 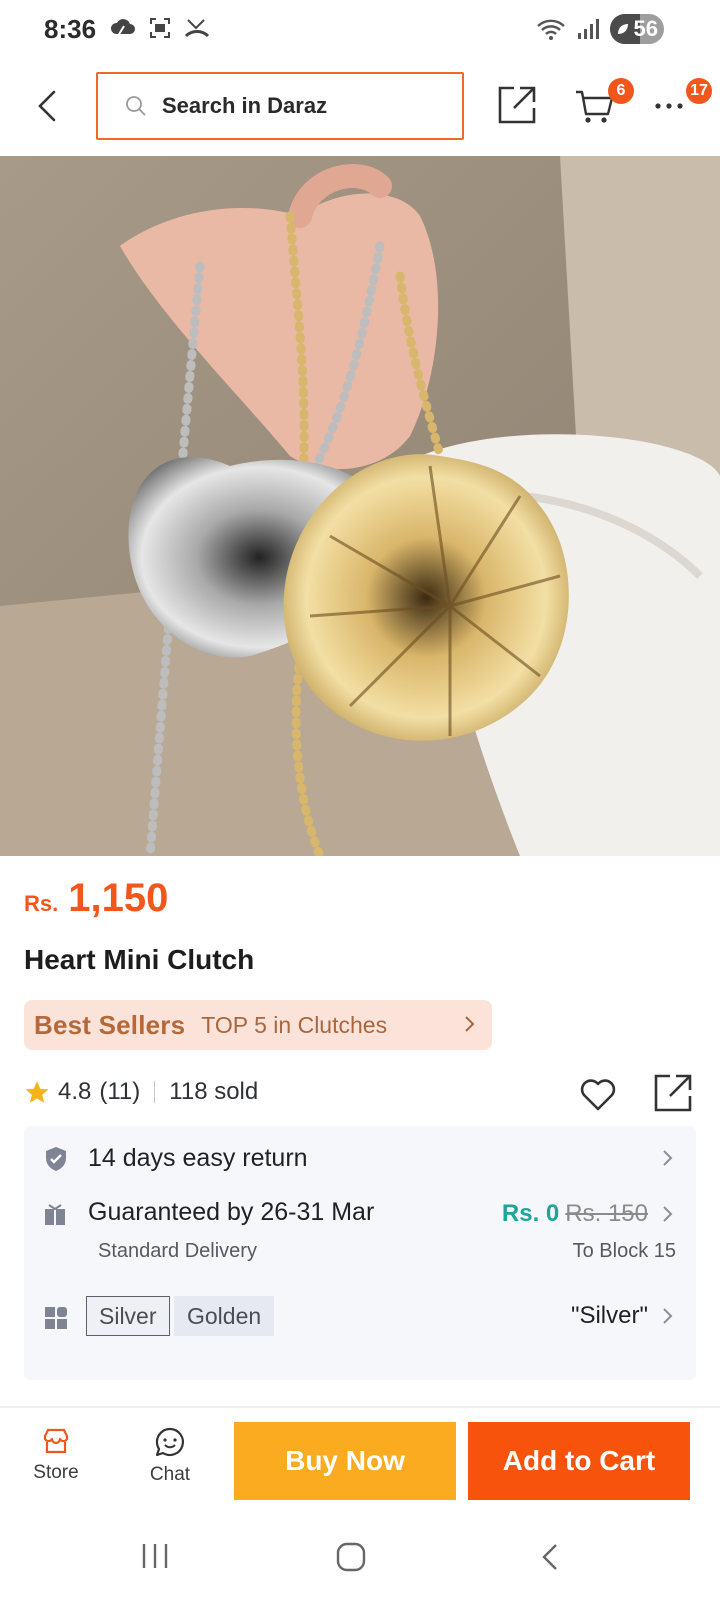 I want to click on system-nav-bar, so click(x=360, y=1560).